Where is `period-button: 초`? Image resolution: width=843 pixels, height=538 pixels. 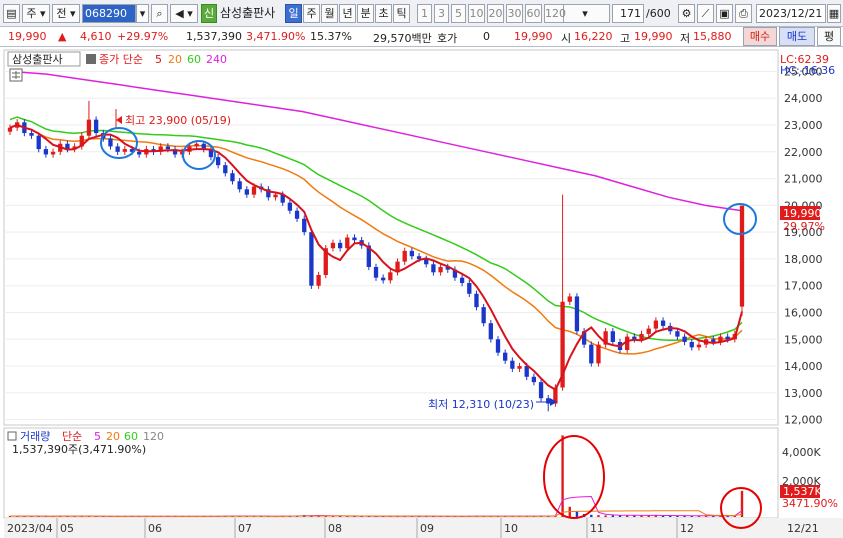
period-button: 초 is located at coordinates (383, 13).